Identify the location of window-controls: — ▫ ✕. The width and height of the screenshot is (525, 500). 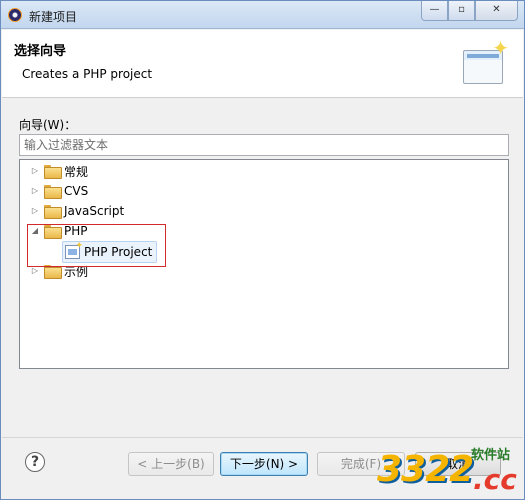
(469, 11).